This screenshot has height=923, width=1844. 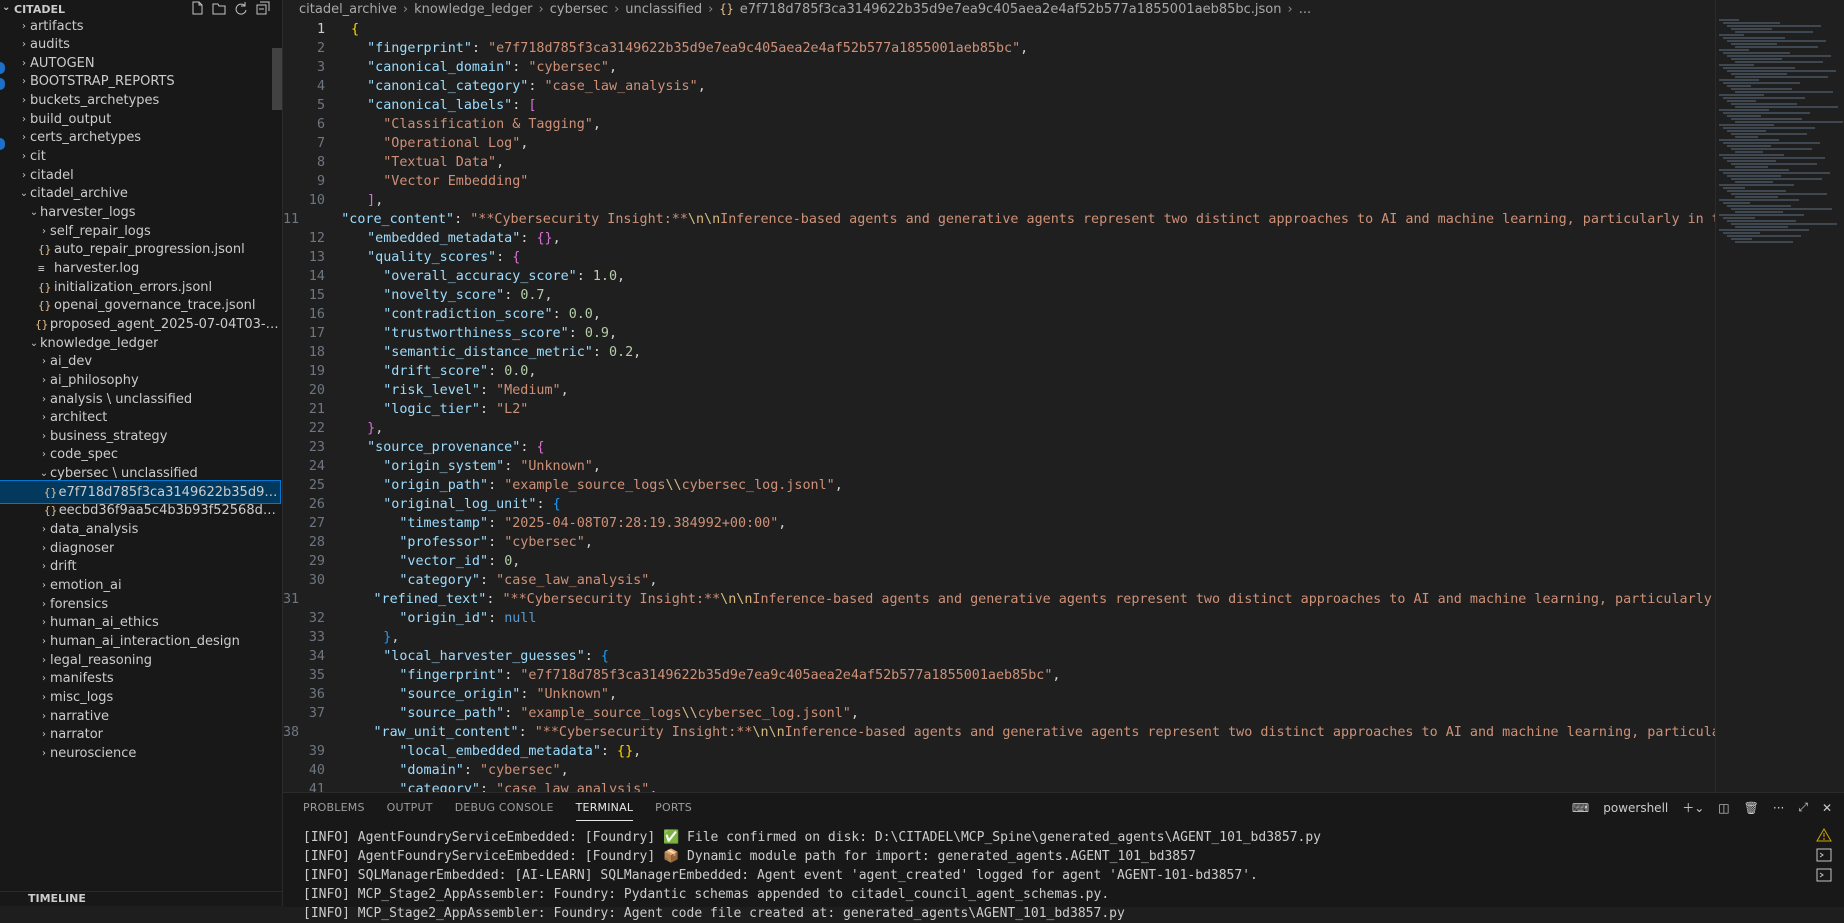 What do you see at coordinates (999, 751) in the screenshot?
I see `code-line: 39 "local_embedded_metadata": {},` at bounding box center [999, 751].